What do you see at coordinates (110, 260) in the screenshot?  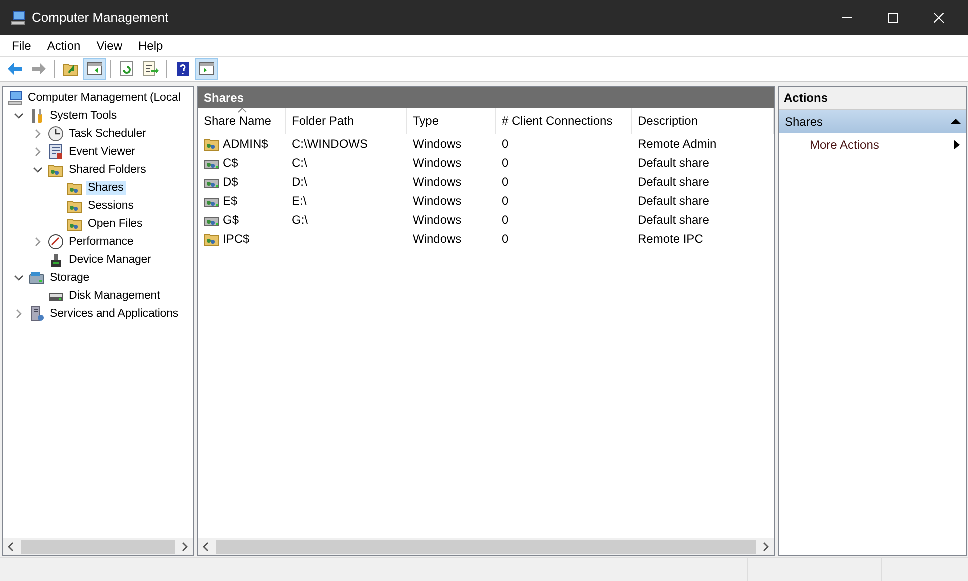 I see `tree-item: Device Manager` at bounding box center [110, 260].